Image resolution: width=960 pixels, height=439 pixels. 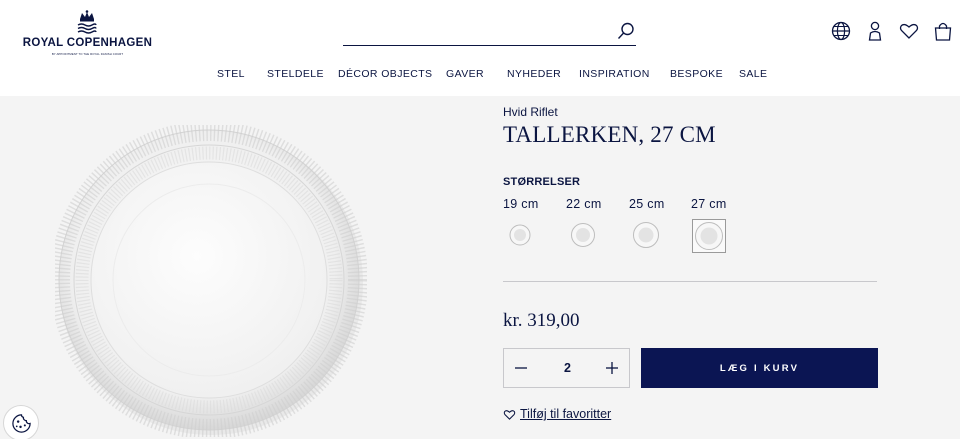 I want to click on minus-icon, so click(x=521, y=368).